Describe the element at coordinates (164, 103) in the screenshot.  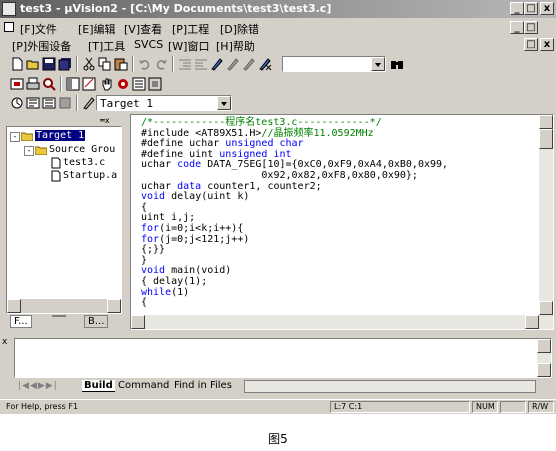
I see `target-combo: Target 1` at that location.